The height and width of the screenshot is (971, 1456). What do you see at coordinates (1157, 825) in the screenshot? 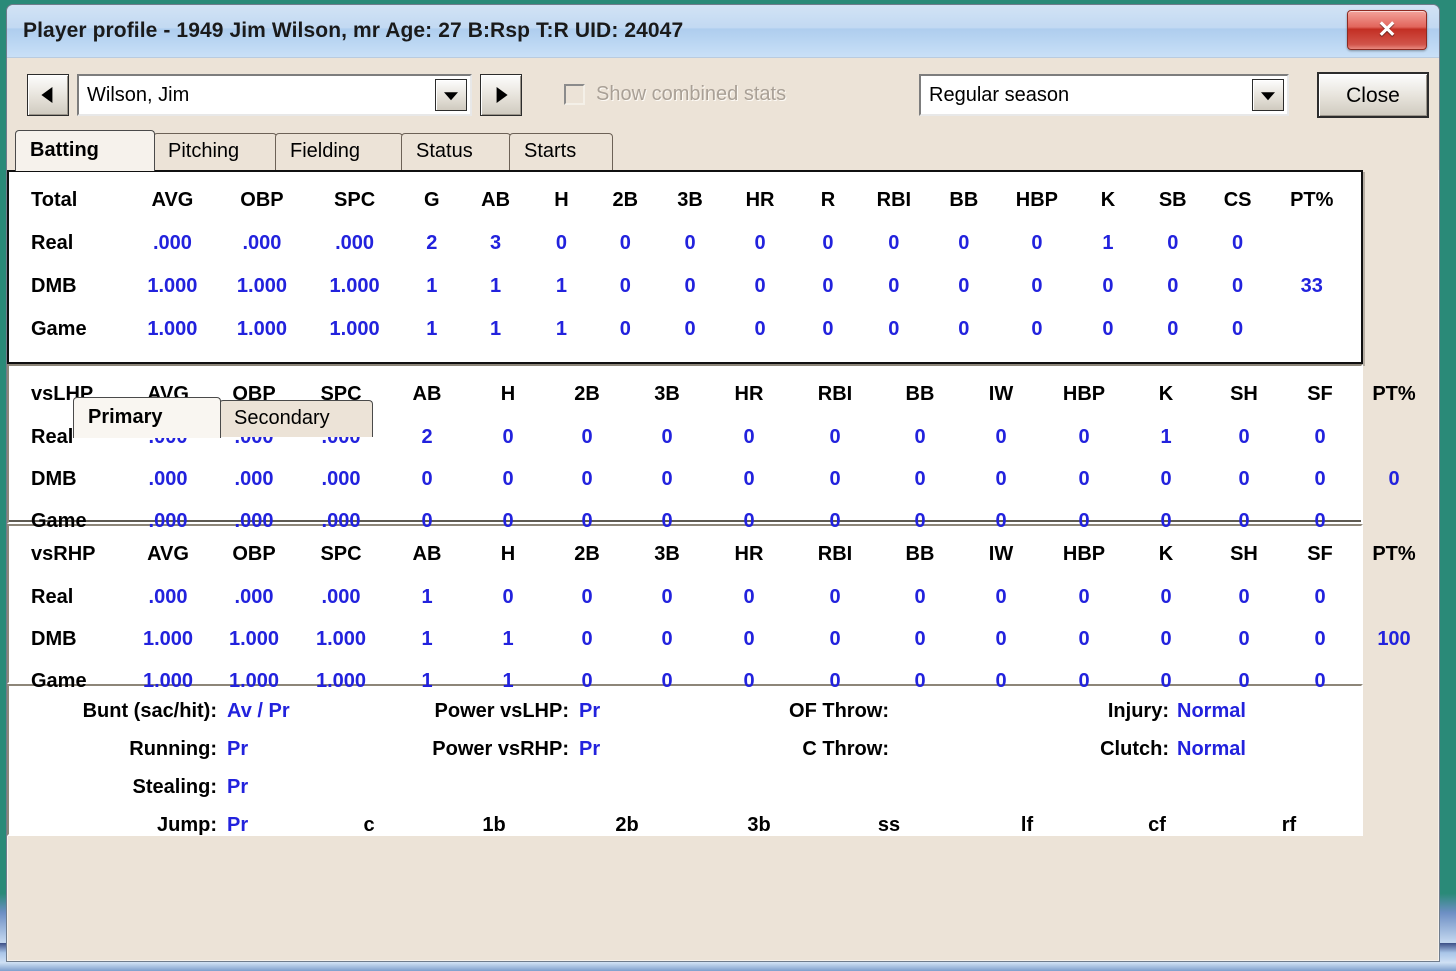
I see `position-label: cf` at bounding box center [1157, 825].